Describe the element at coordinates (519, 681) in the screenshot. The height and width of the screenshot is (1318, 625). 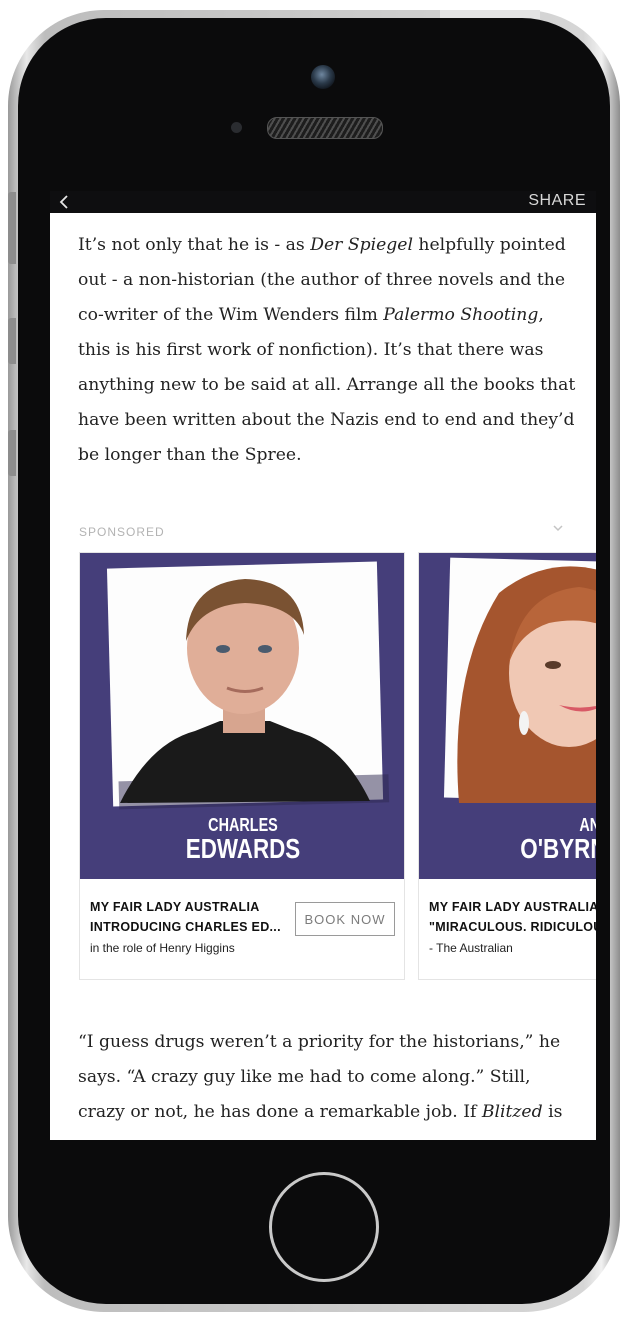
I see `portrait-photo` at that location.